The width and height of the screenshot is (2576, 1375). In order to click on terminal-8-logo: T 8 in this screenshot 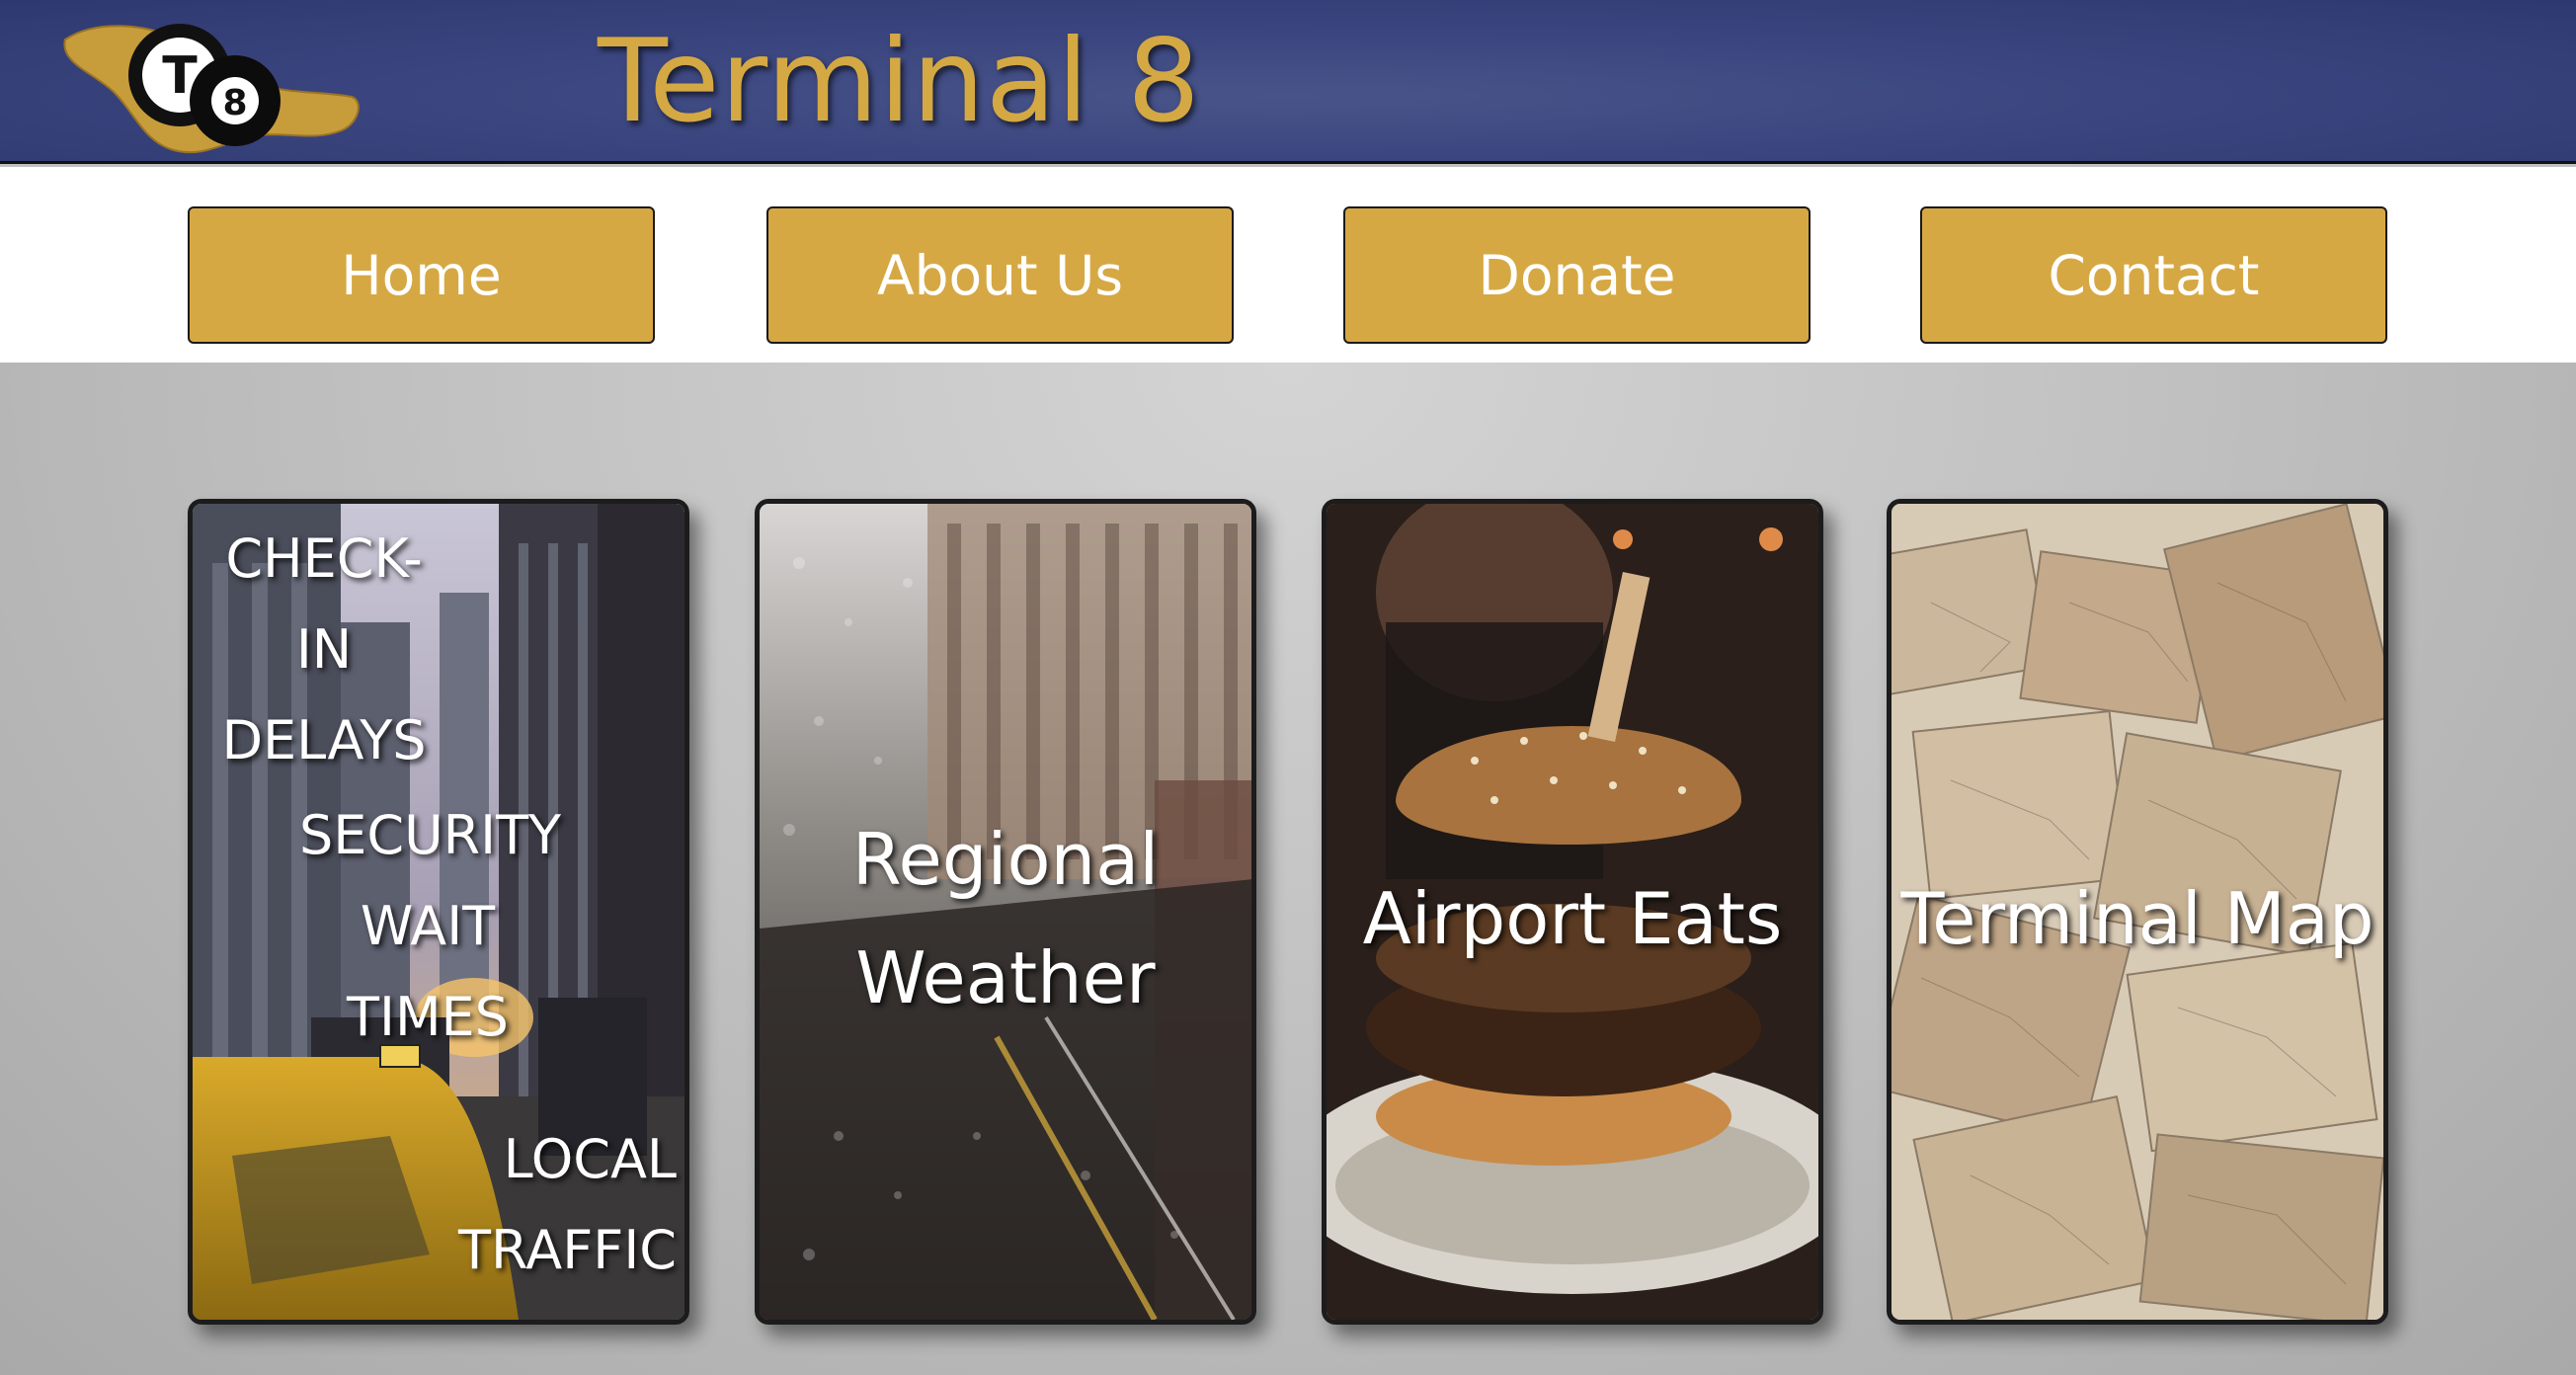, I will do `click(211, 88)`.